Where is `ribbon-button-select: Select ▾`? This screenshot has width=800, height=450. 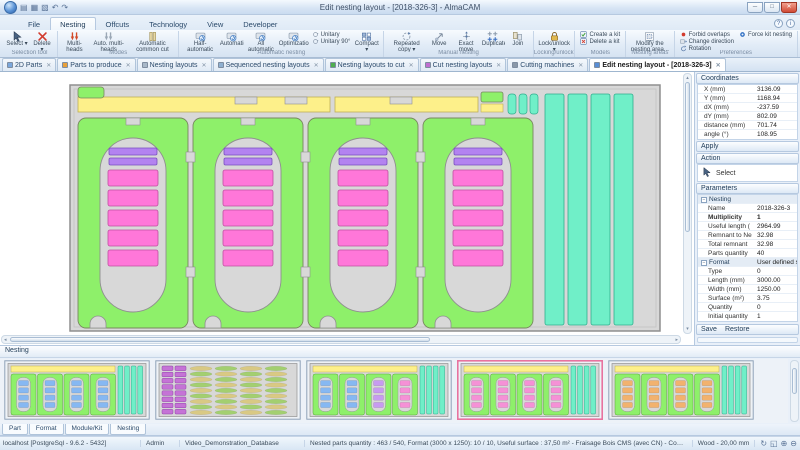
ribbon-button-select: Select ▾ is located at coordinates (17, 41).